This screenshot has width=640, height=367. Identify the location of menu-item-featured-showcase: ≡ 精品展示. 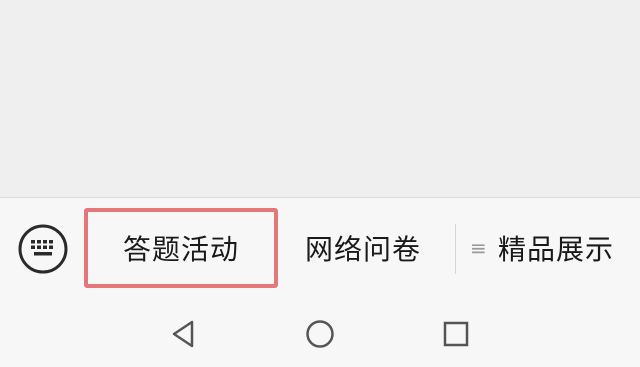
(555, 248).